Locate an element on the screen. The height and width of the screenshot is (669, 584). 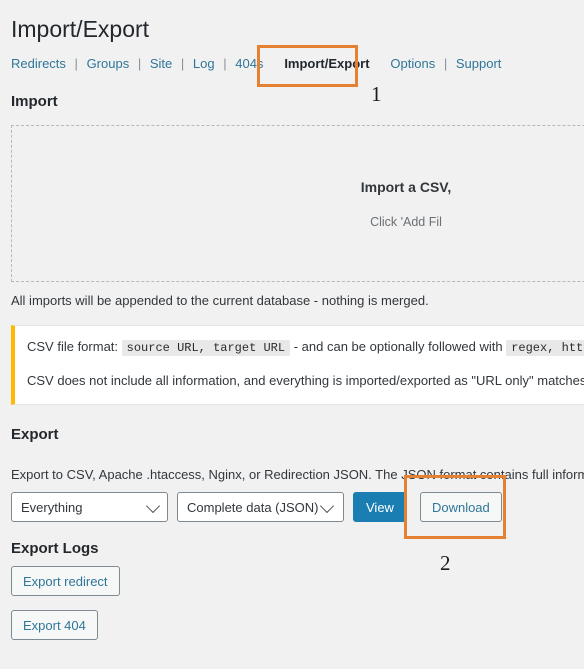
export-logs-buttons: Export redirect Export 404 is located at coordinates (65, 610).